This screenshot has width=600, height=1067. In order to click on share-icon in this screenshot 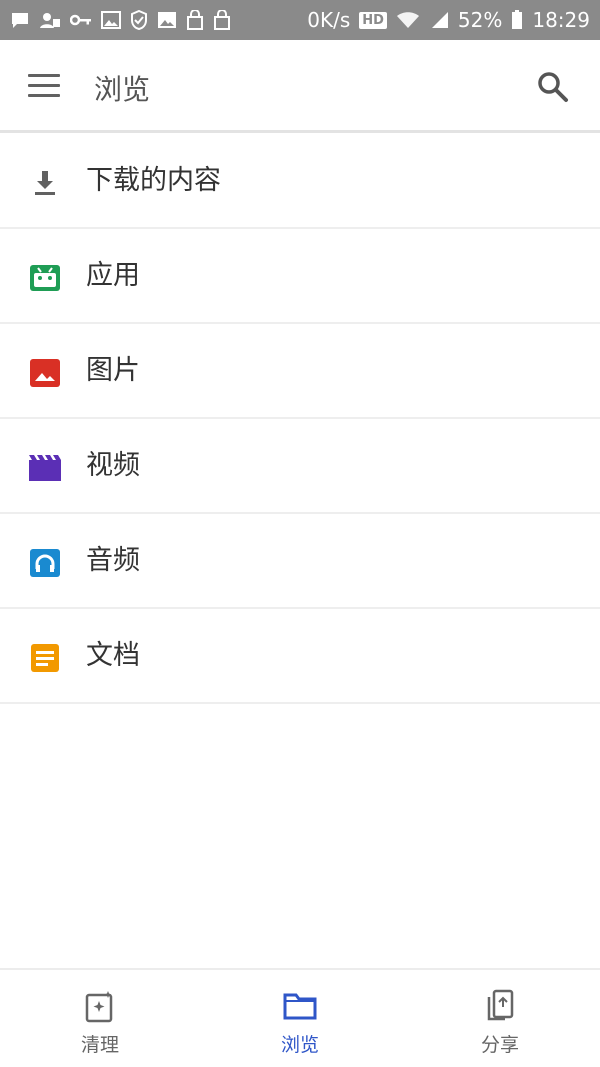, I will do `click(500, 1006)`.